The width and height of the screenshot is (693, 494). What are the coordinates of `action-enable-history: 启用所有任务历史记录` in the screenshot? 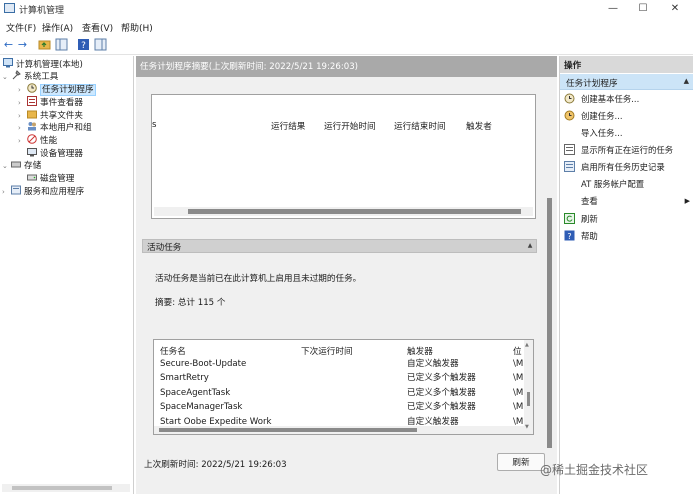 It's located at (628, 167).